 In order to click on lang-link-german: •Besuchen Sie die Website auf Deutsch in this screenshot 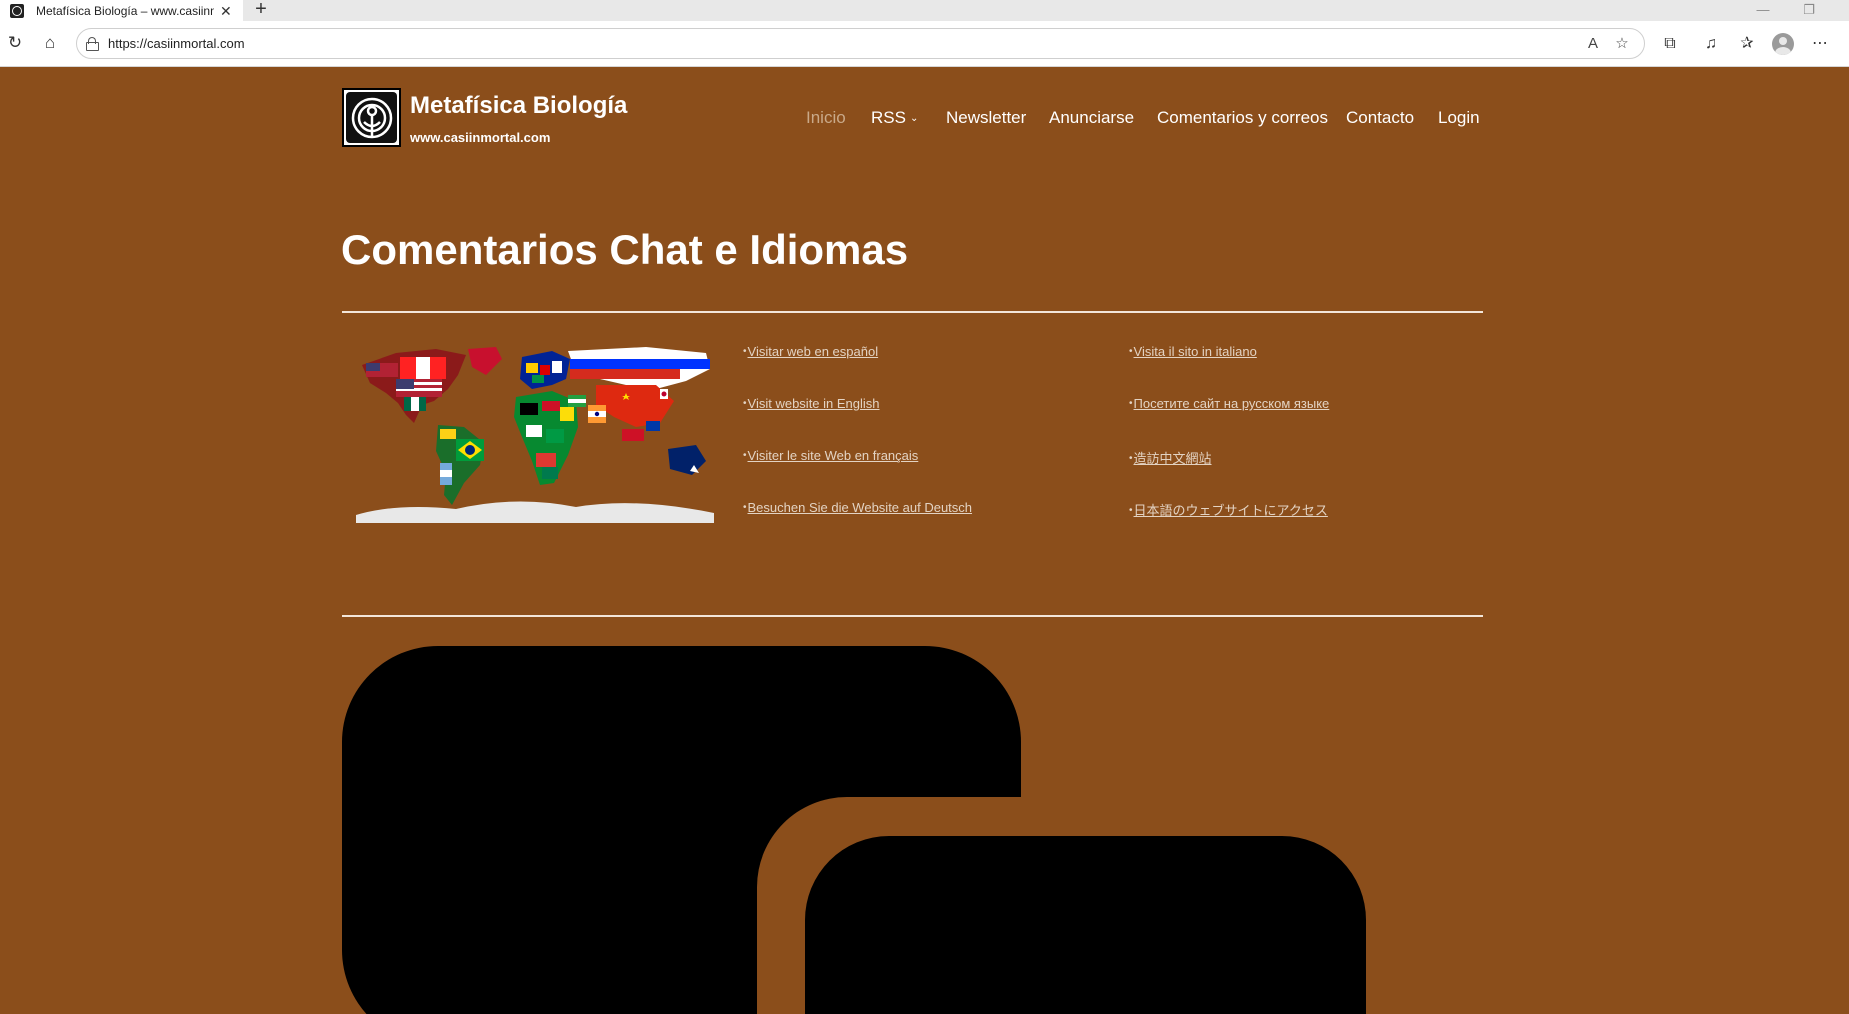, I will do `click(857, 507)`.